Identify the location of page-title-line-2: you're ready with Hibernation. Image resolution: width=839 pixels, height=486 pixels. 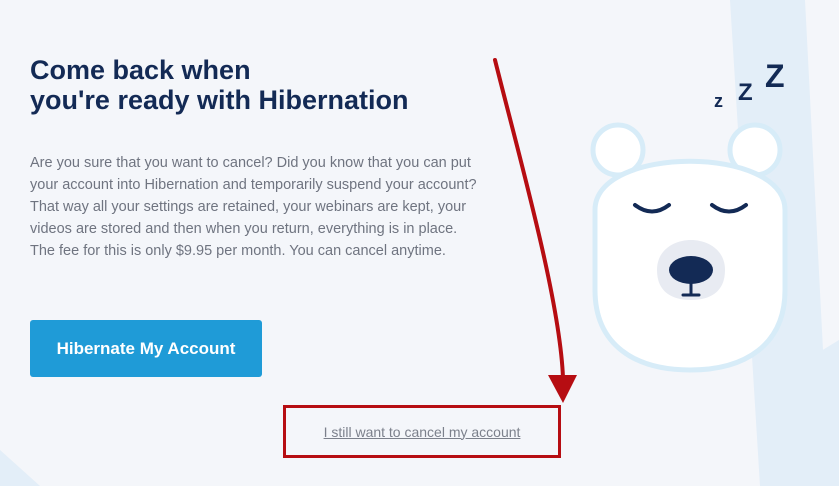
(219, 100).